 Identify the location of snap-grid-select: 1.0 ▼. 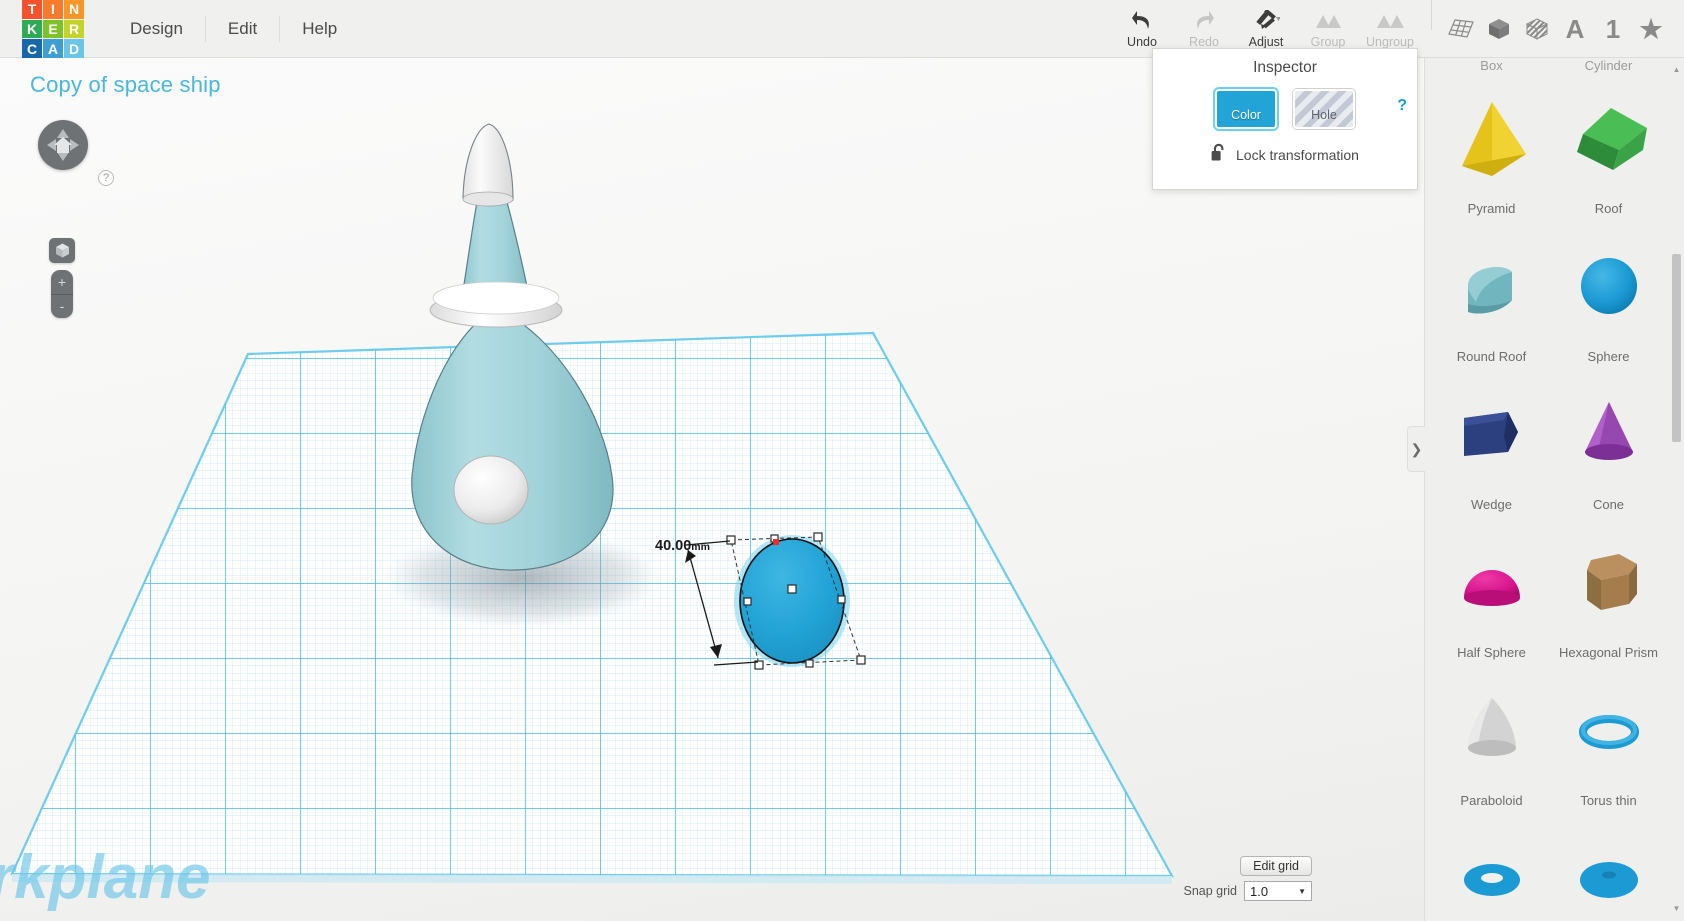
(1278, 891).